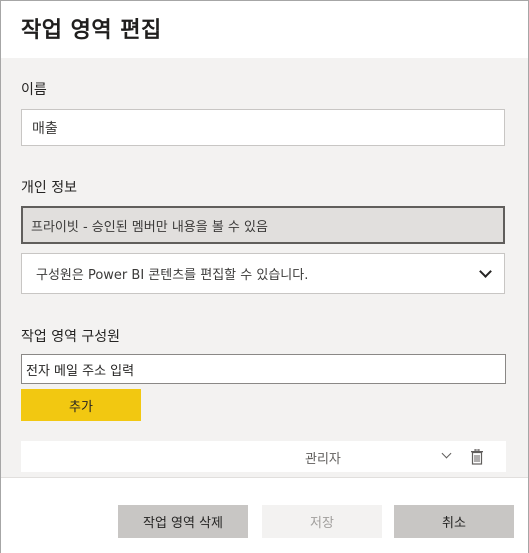 This screenshot has height=553, width=529. Describe the element at coordinates (263, 456) in the screenshot. I see `member-row: 관리자` at that location.